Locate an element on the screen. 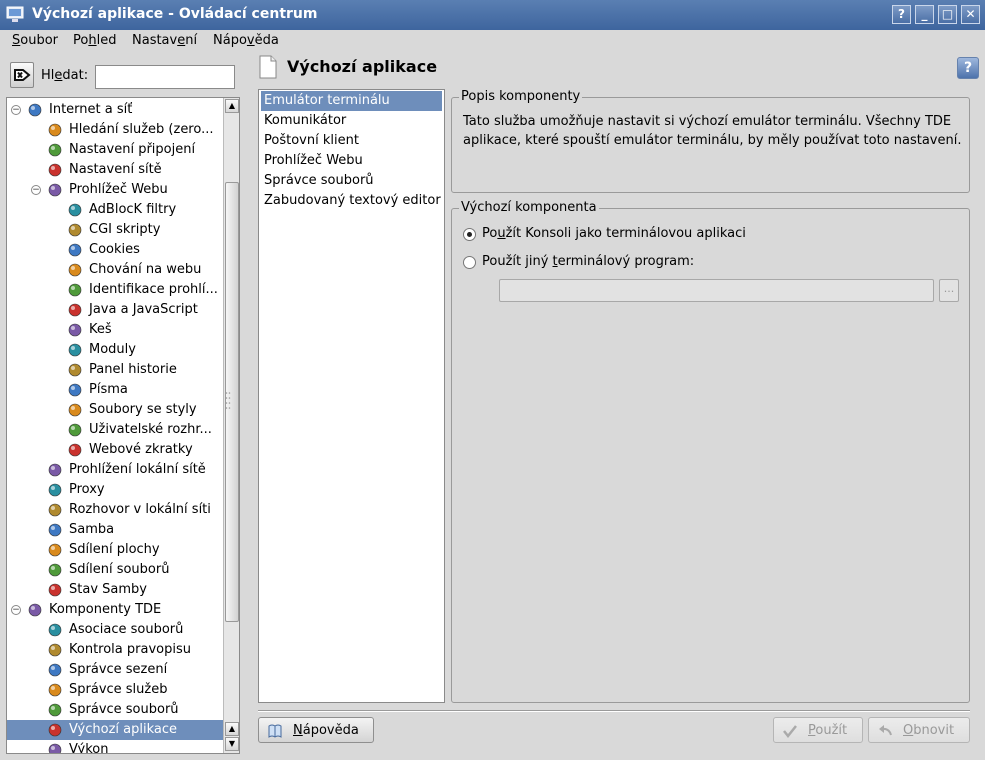 This screenshot has width=985, height=760. tree-item: − Komponenty TDE is located at coordinates (115, 610).